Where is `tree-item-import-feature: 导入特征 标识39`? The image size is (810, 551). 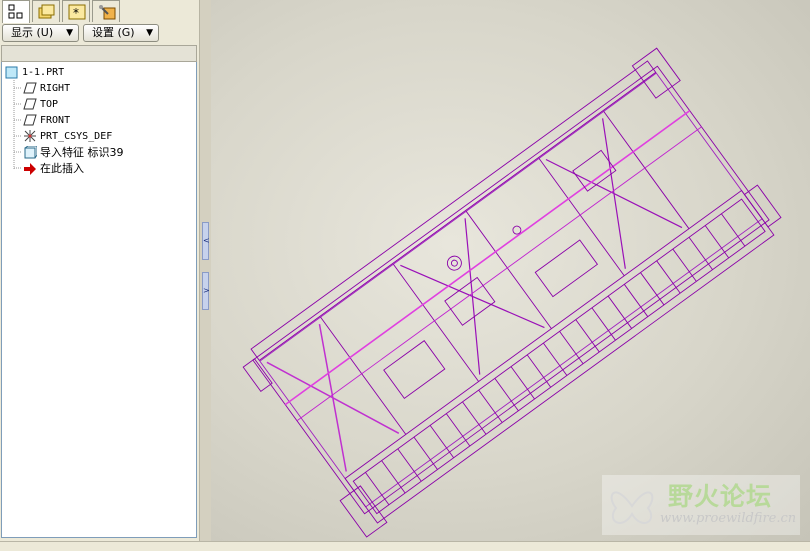
tree-item-import-feature: 导入特征 标识39 is located at coordinates (73, 153).